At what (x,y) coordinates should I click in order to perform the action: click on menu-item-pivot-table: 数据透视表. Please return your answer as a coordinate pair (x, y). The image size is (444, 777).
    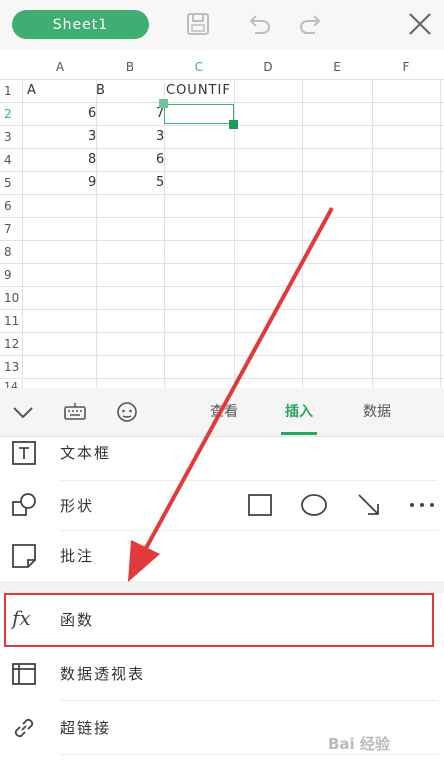
    Looking at the image, I should click on (222, 674).